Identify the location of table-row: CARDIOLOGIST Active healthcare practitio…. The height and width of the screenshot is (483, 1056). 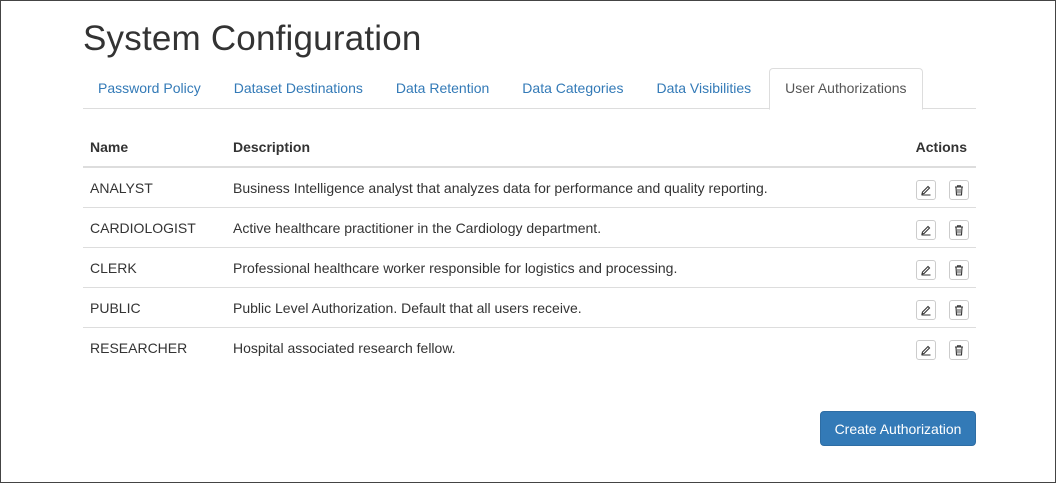
(529, 227).